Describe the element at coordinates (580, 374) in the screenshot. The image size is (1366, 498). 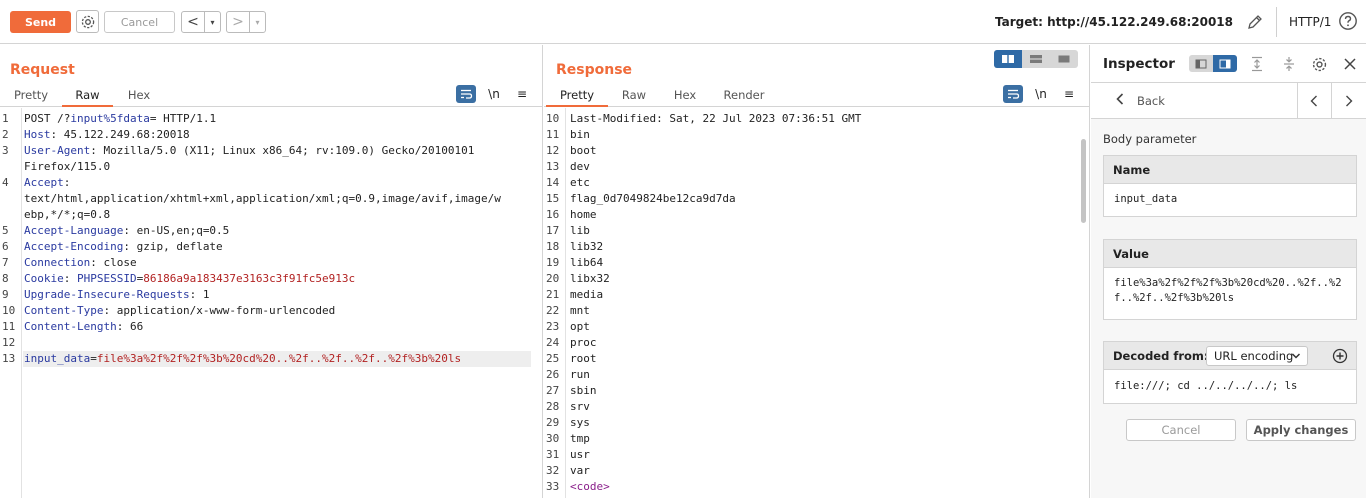
I see `line-content: run` at that location.